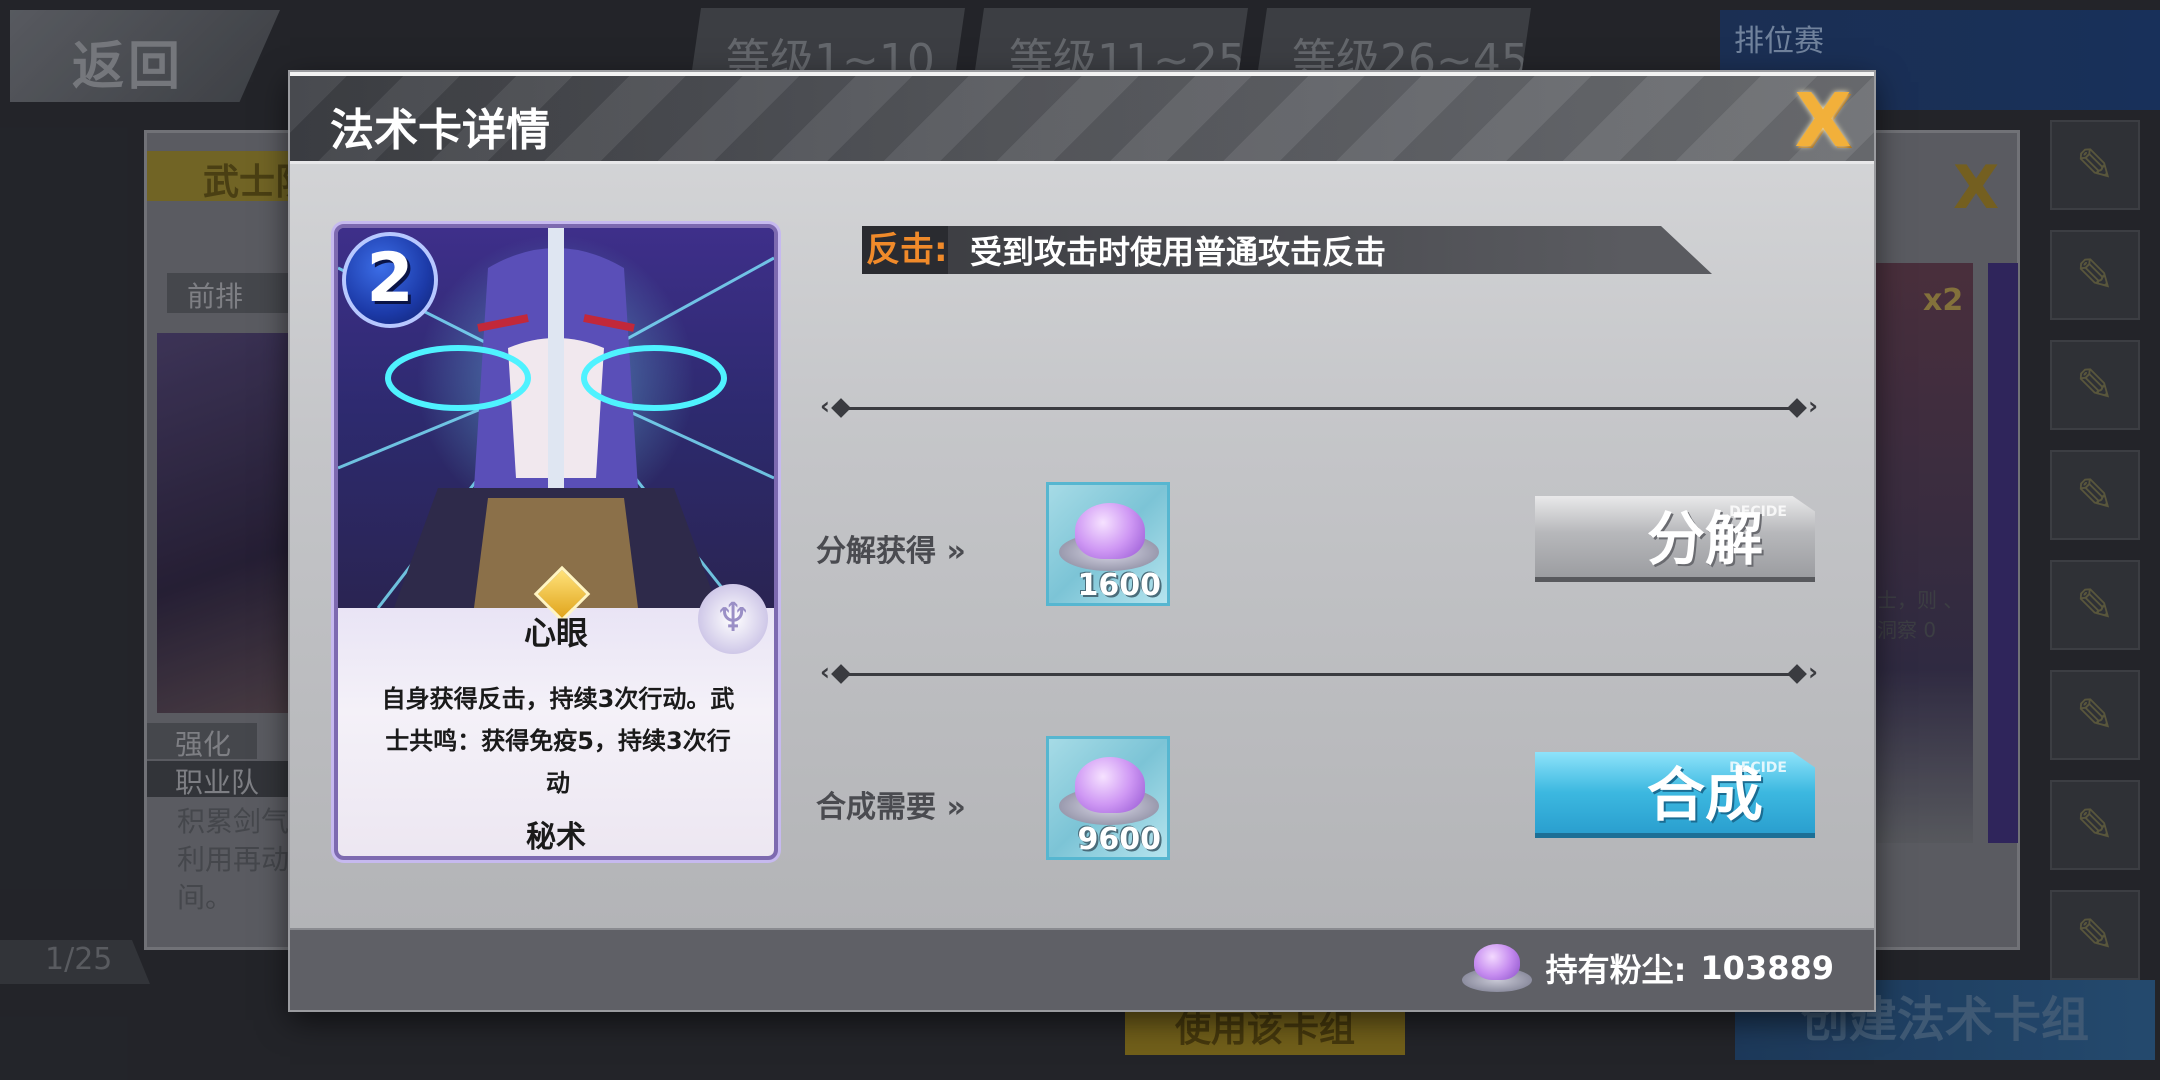  Describe the element at coordinates (555, 633) in the screenshot. I see `card-name: 心眼` at that location.